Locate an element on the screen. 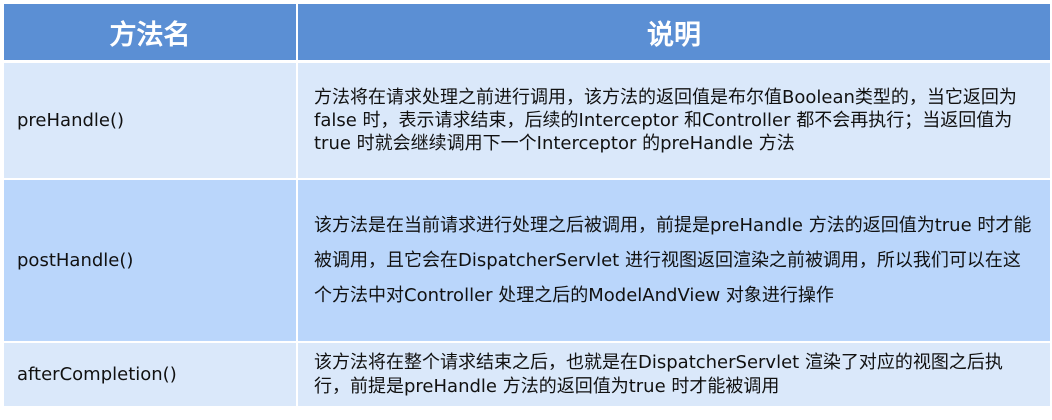 The image size is (1052, 420). header-method-name: 方法名 is located at coordinates (151, 33).